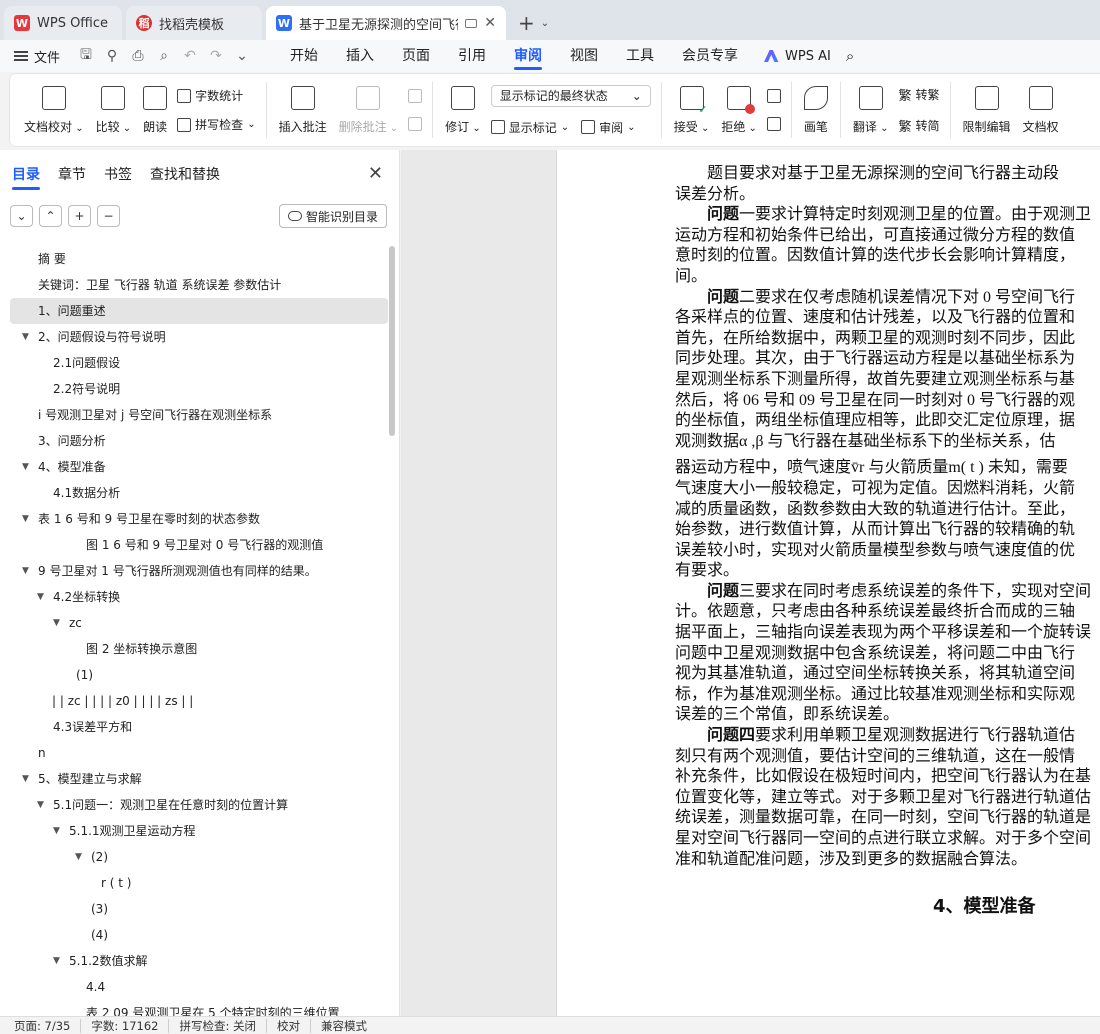 Image resolution: width=1100 pixels, height=1034 pixels. I want to click on toc-item: ▼ 4.2坐标转换, so click(199, 597).